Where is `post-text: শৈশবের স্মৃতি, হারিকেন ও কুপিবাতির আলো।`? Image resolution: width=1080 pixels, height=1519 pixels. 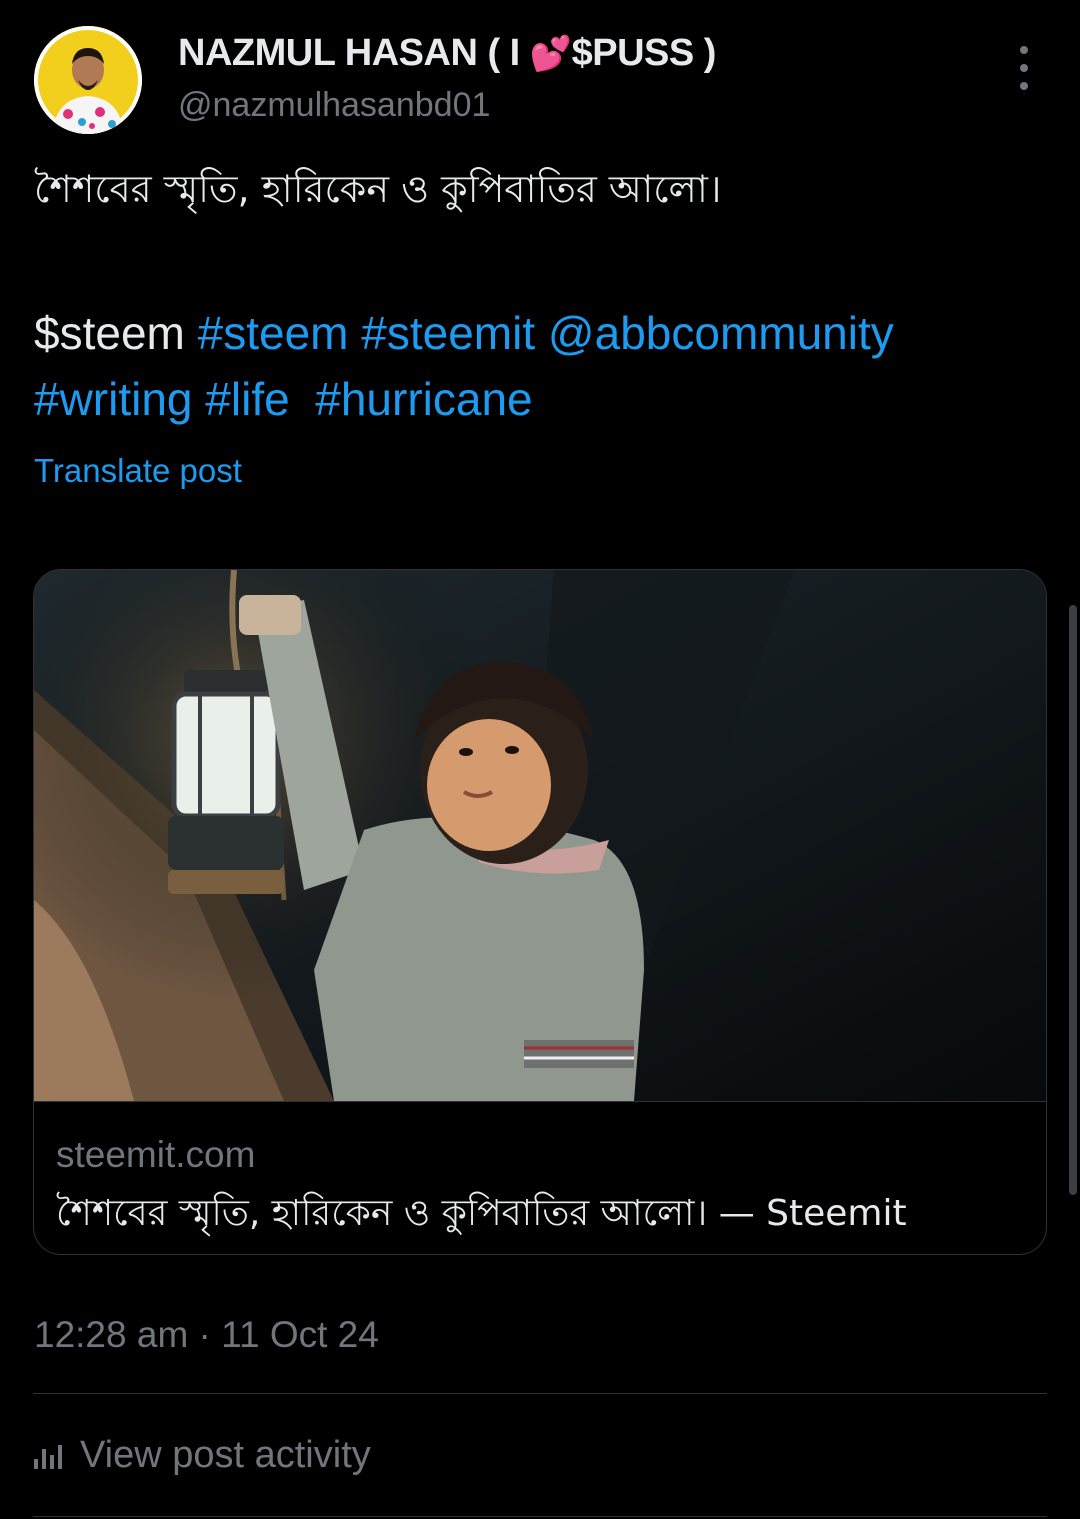 post-text: শৈশবের স্মৃতি, হারিকেন ও কুপিবাতির আলো। is located at coordinates (378, 189).